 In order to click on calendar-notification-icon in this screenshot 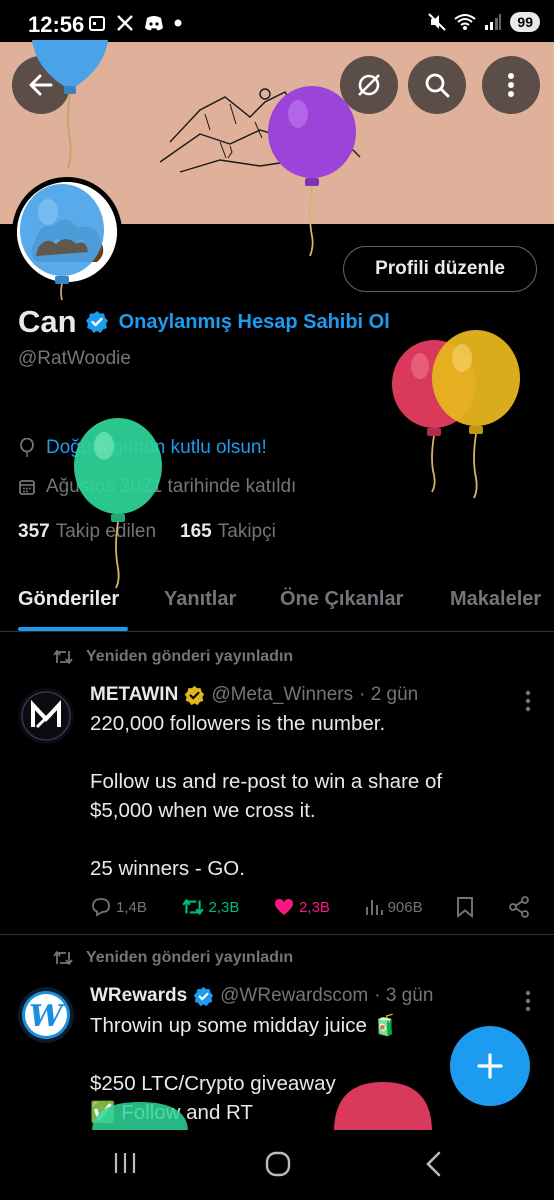, I will do `click(97, 23)`.